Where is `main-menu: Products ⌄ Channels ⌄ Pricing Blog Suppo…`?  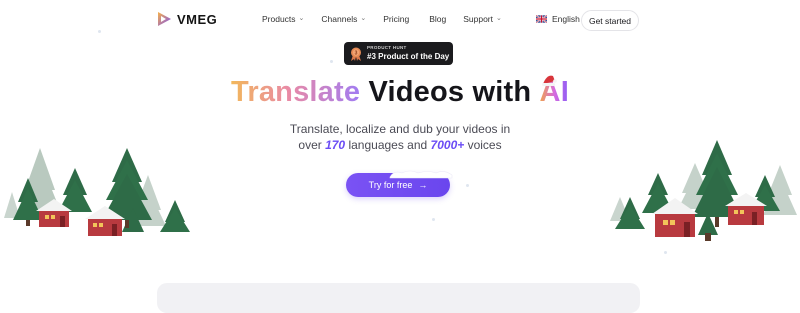 main-menu: Products ⌄ Channels ⌄ Pricing Blog Suppo… is located at coordinates (382, 19).